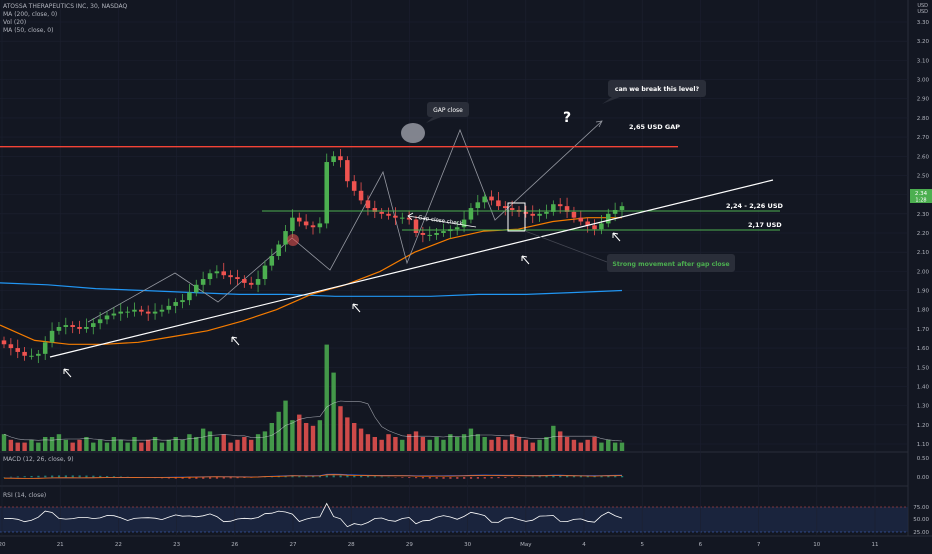 The height and width of the screenshot is (554, 932). Describe the element at coordinates (413, 133) in the screenshot. I see `gap-close-marker` at that location.